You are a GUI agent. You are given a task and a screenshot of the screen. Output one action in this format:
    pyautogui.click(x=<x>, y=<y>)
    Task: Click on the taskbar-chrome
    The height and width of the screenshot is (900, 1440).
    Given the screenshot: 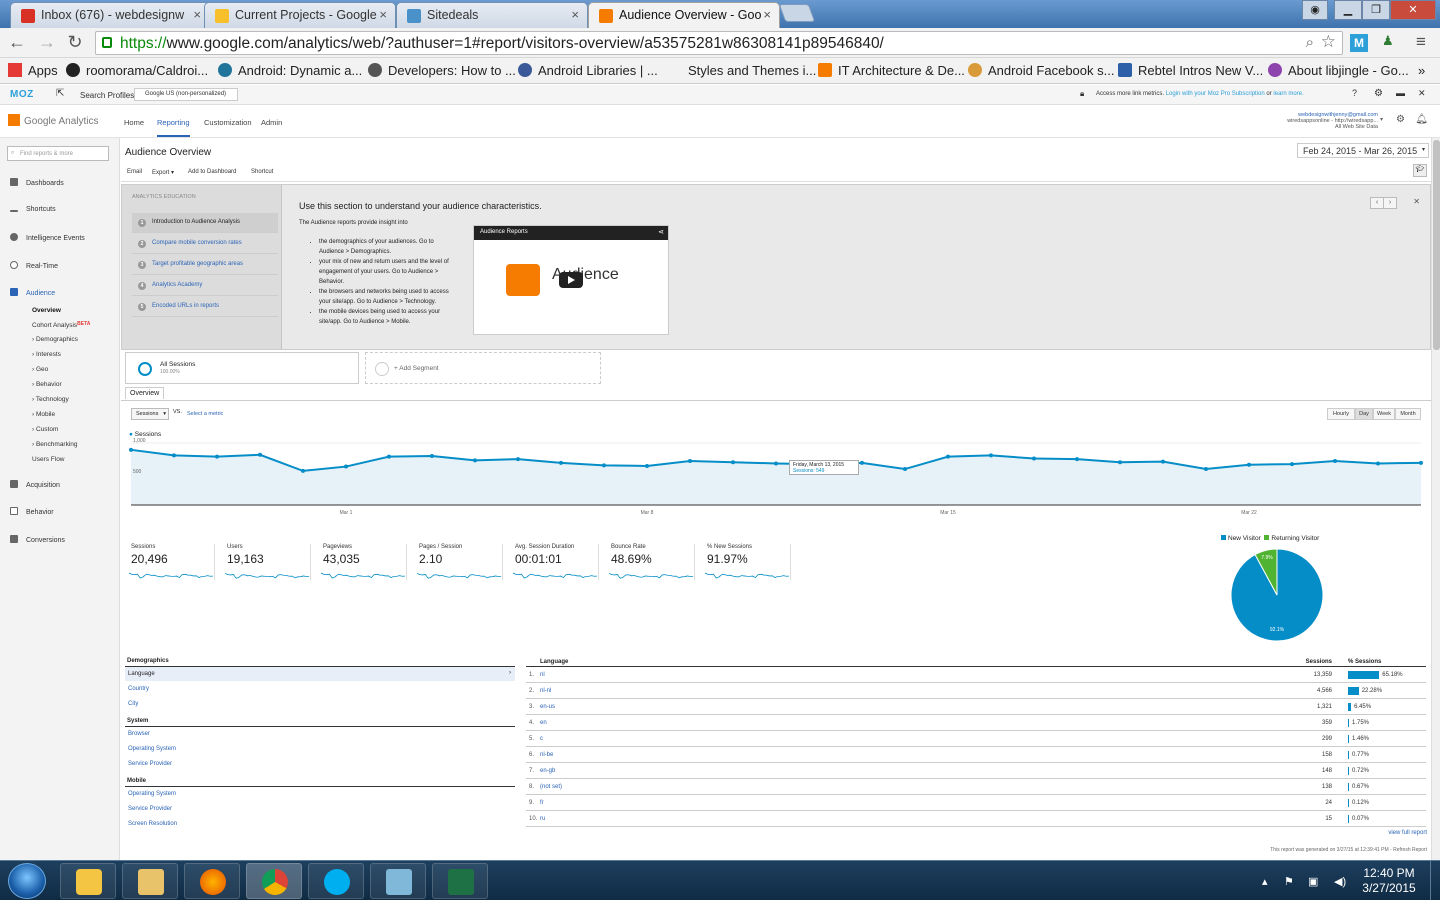 What is the action you would take?
    pyautogui.click(x=274, y=881)
    